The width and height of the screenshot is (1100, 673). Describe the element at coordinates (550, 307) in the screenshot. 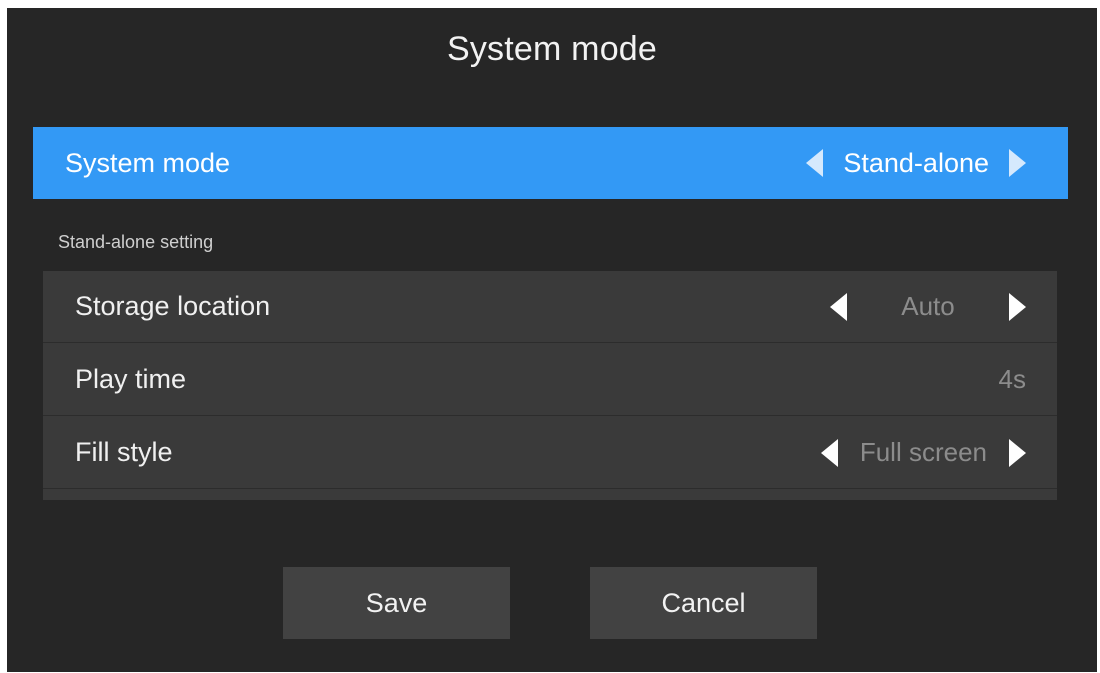

I see `storage-location-row: Storage location Auto` at that location.